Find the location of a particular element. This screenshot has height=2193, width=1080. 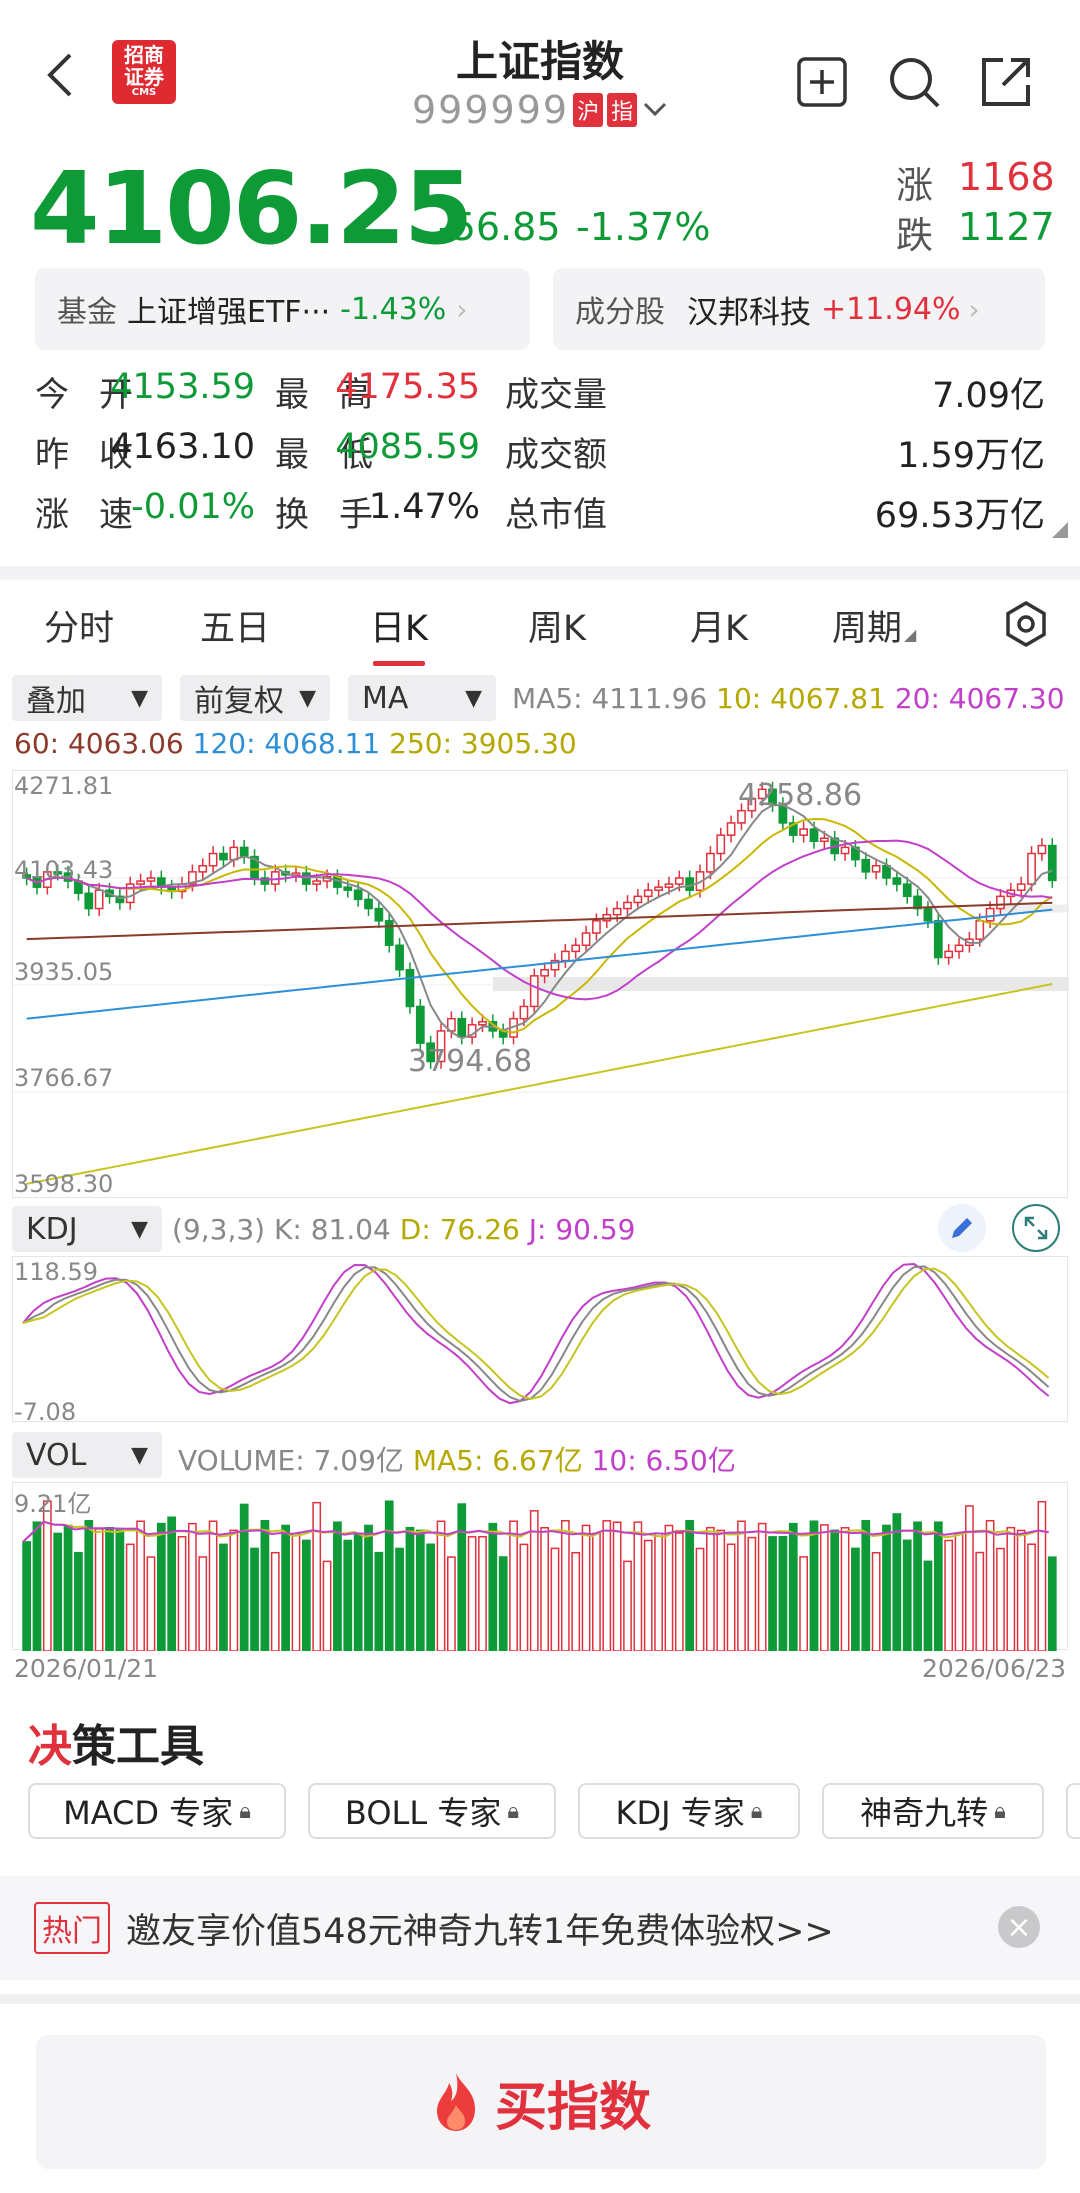

overlay-dropdown: 叠加 ▼ is located at coordinates (87, 698).